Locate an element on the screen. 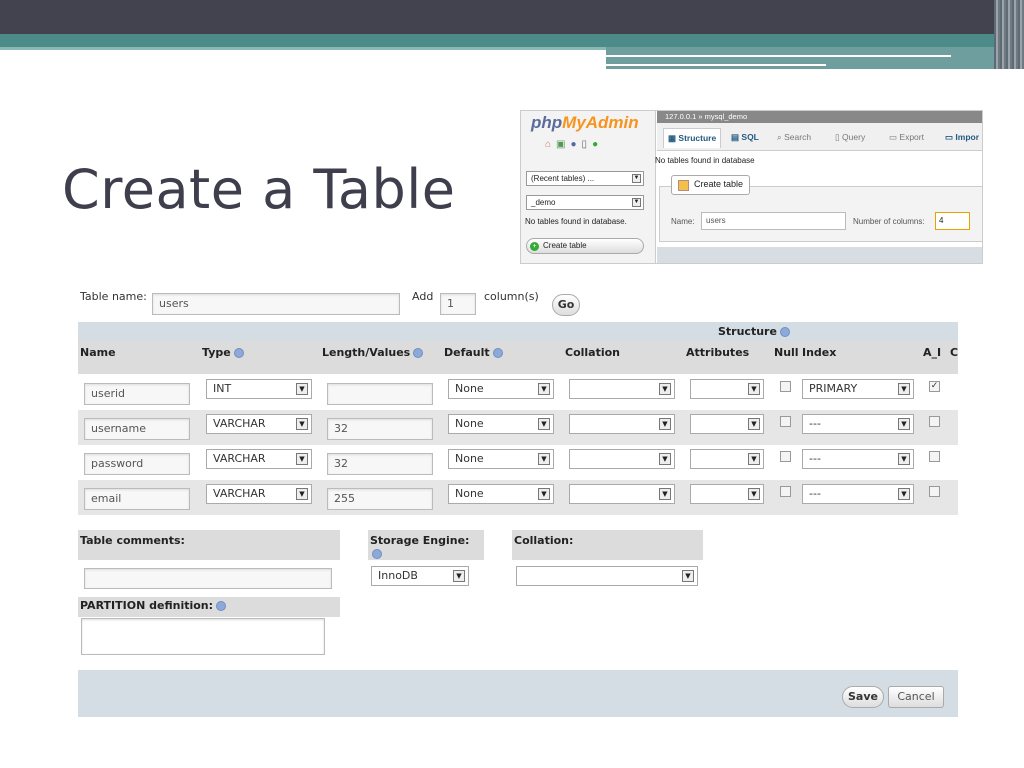 The width and height of the screenshot is (1024, 768). create-table-nav-button: + Create table is located at coordinates (585, 246).